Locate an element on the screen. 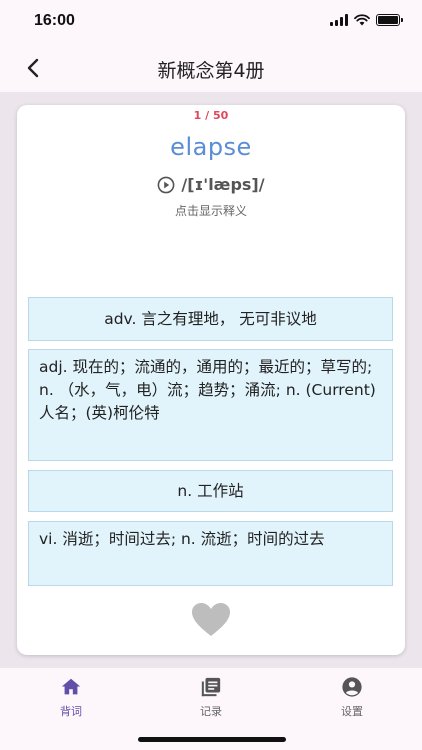  favorite-heart-icon is located at coordinates (211, 620).